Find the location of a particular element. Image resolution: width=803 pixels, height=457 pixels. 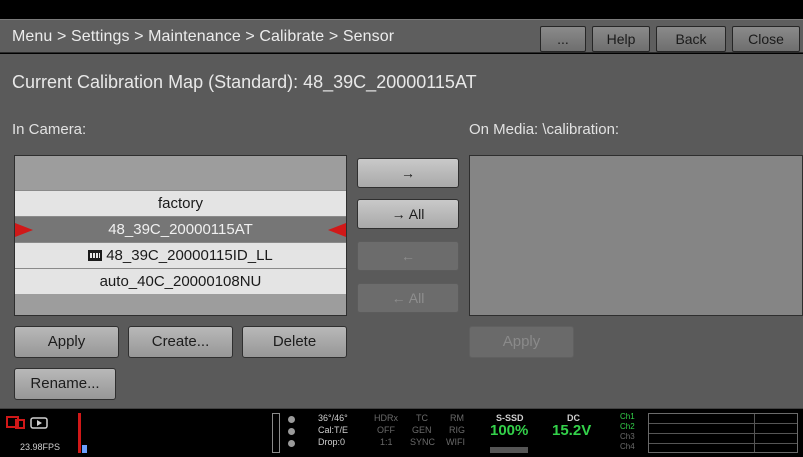

audio-ch1-label: Ch1 is located at coordinates (627, 416).